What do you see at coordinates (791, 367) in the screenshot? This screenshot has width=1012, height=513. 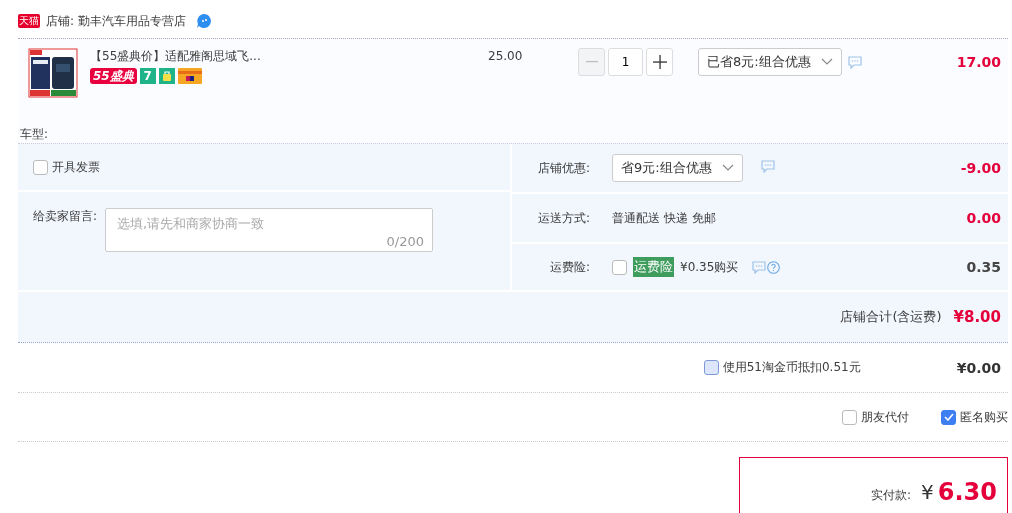 I see `coins-label: 使用51淘金币抵扣0.51元` at bounding box center [791, 367].